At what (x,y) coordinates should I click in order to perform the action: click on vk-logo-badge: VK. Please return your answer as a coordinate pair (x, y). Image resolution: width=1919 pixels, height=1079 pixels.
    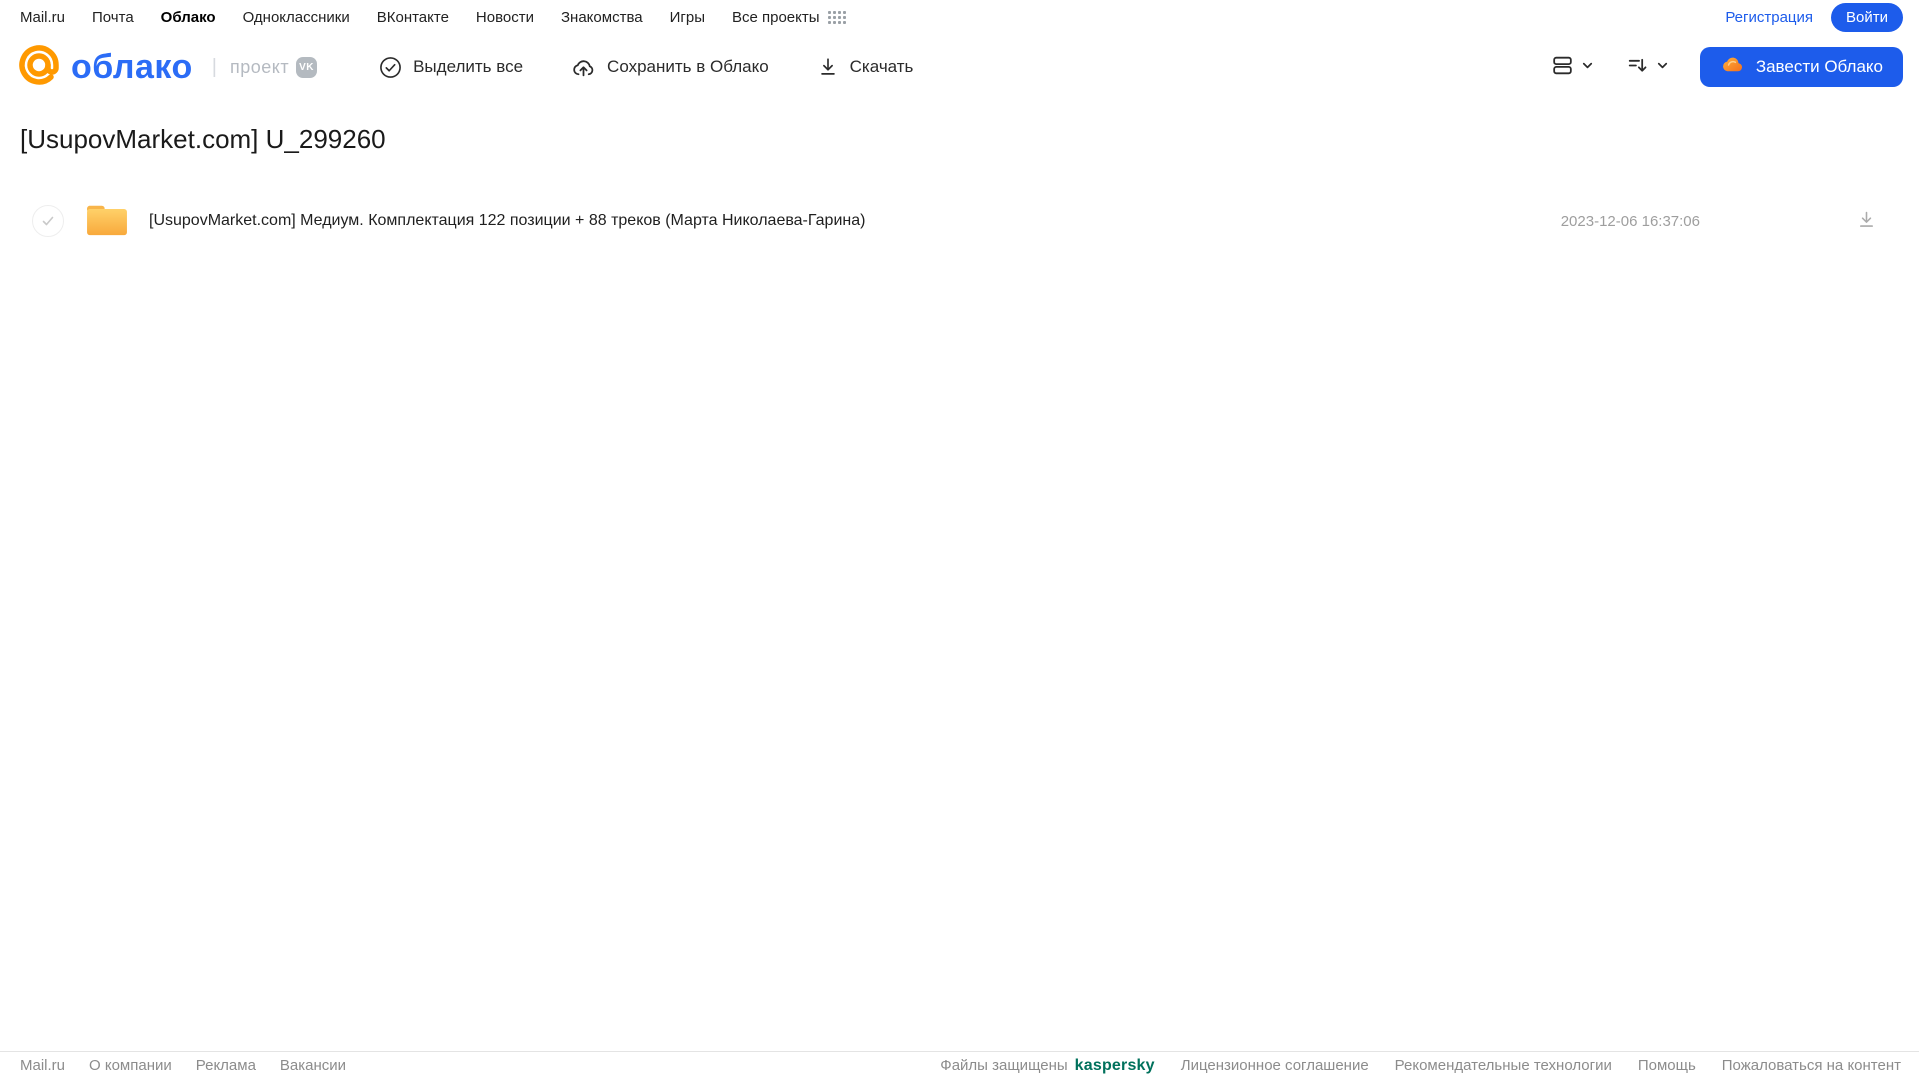
    Looking at the image, I should click on (307, 67).